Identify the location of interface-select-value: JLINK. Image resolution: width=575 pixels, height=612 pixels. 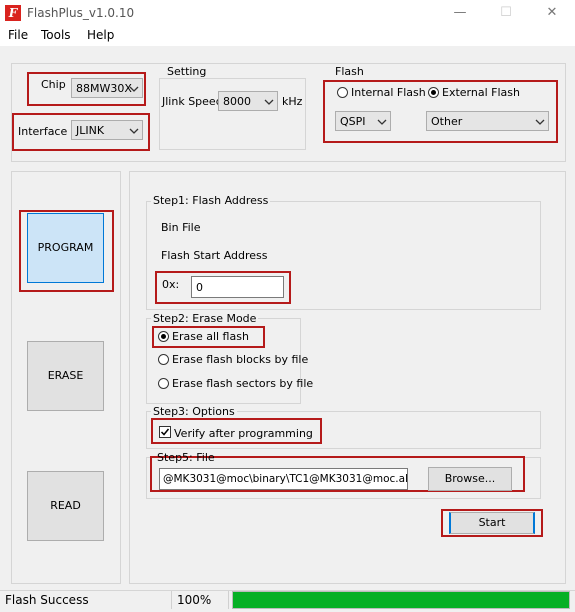
(90, 130).